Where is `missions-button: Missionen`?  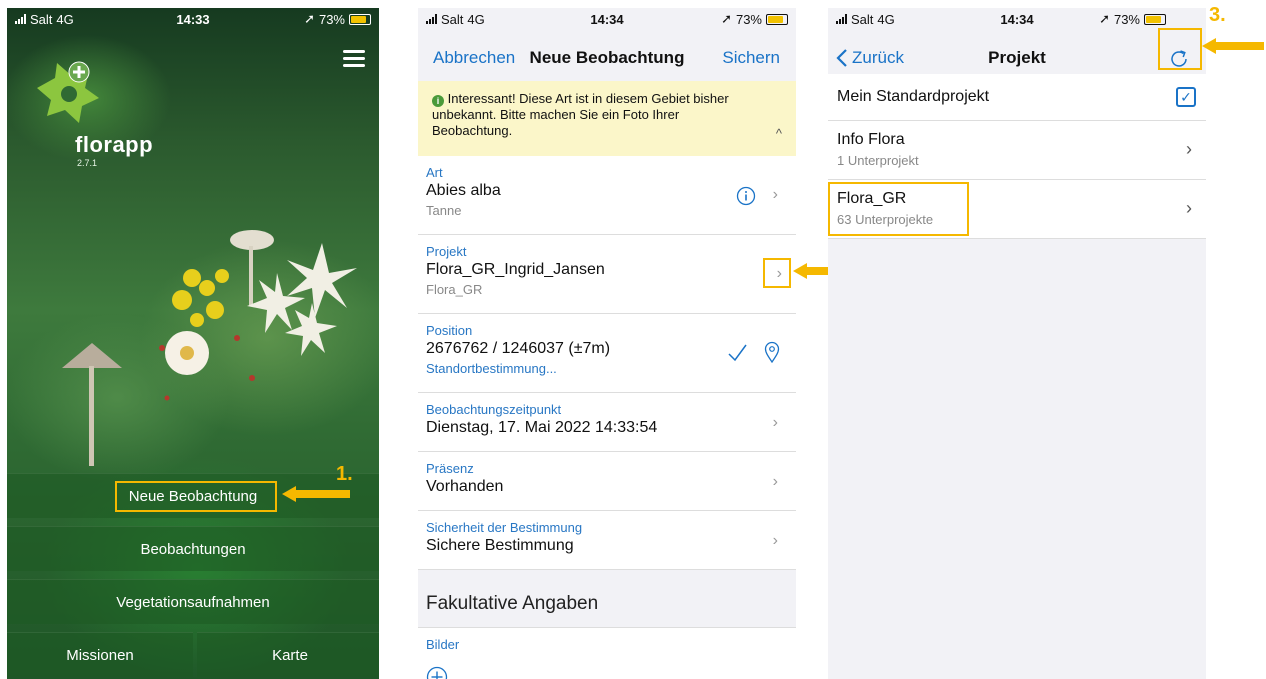 missions-button: Missionen is located at coordinates (100, 654).